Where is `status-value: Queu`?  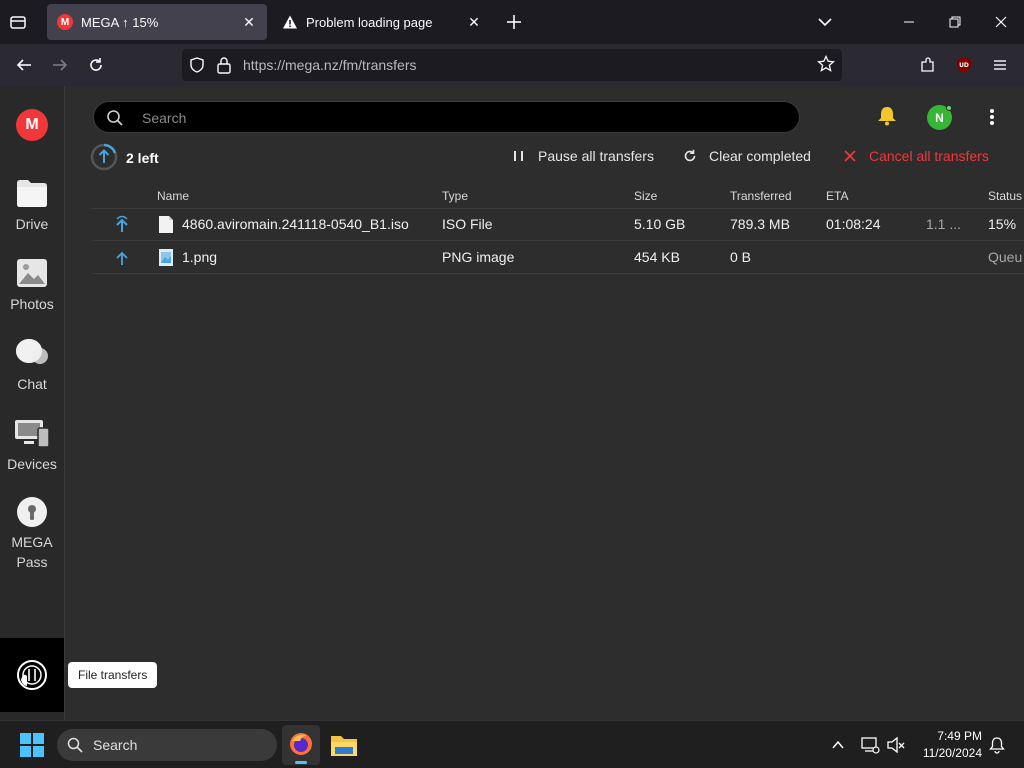
status-value: Queu is located at coordinates (1005, 257).